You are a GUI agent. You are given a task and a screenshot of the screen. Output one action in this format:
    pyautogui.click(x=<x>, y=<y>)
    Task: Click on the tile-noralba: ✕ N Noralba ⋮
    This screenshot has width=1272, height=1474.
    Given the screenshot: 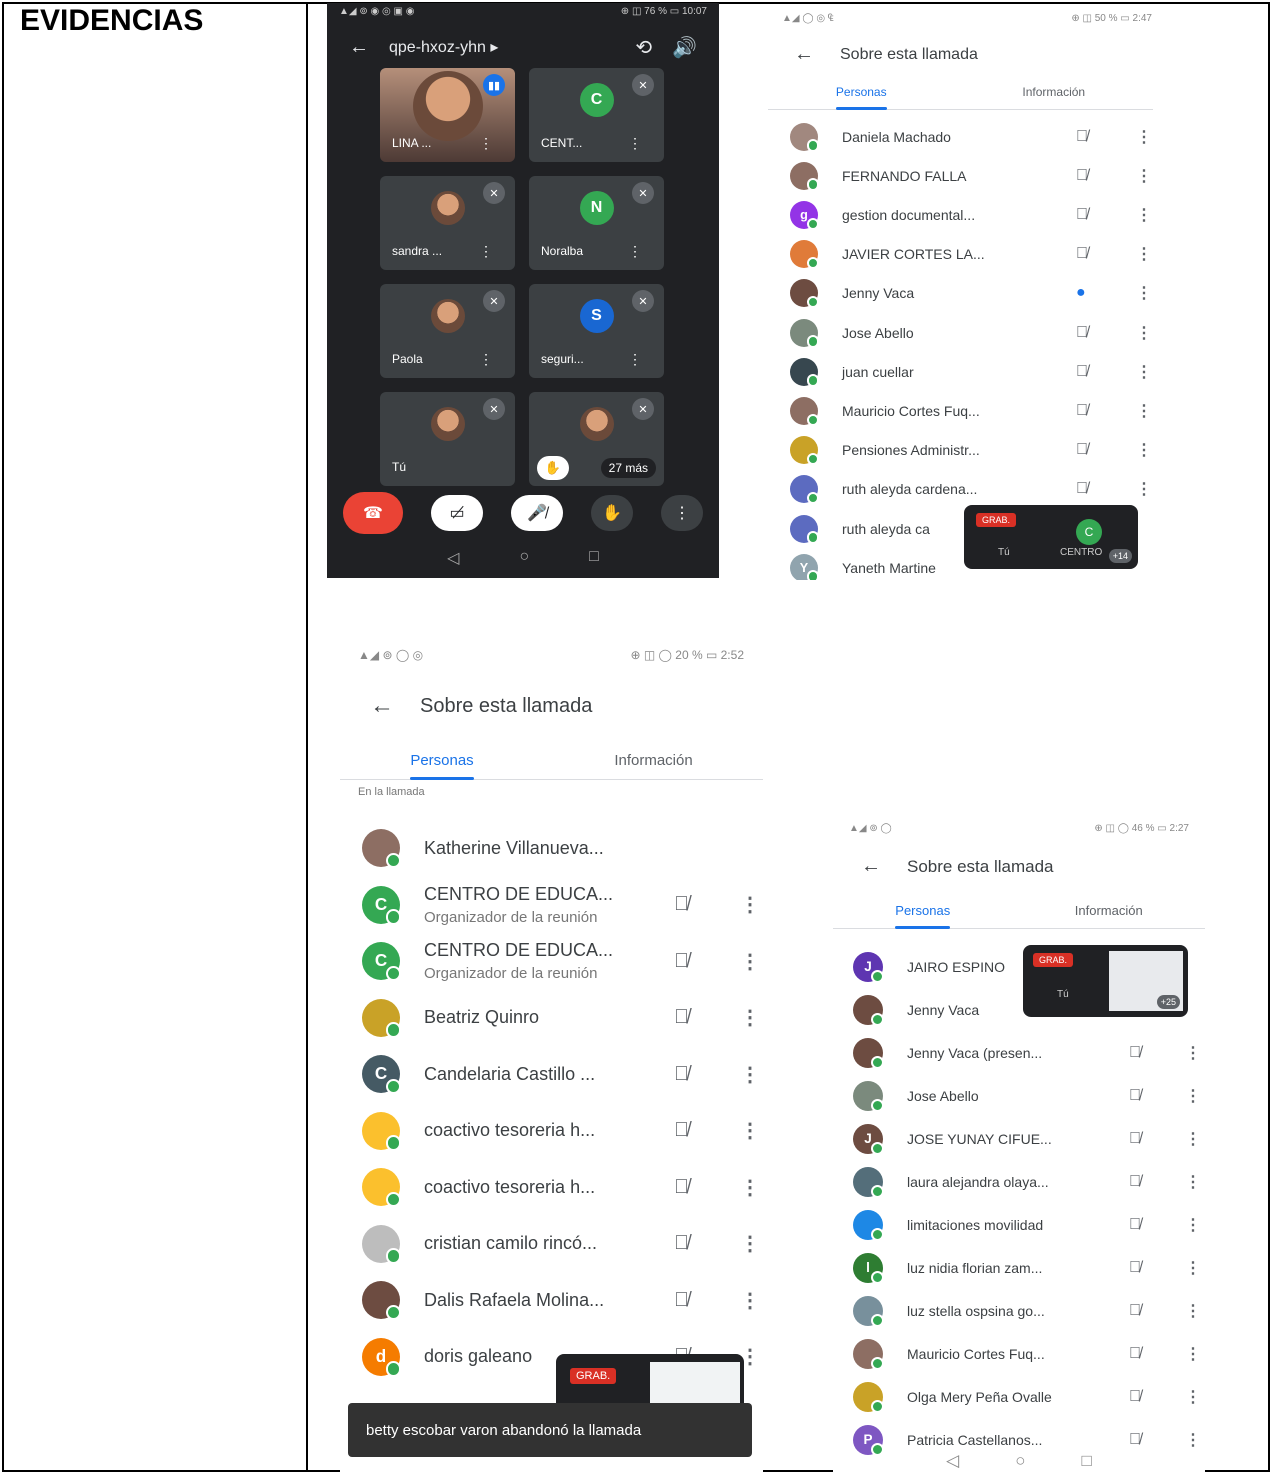 What is the action you would take?
    pyautogui.click(x=596, y=223)
    